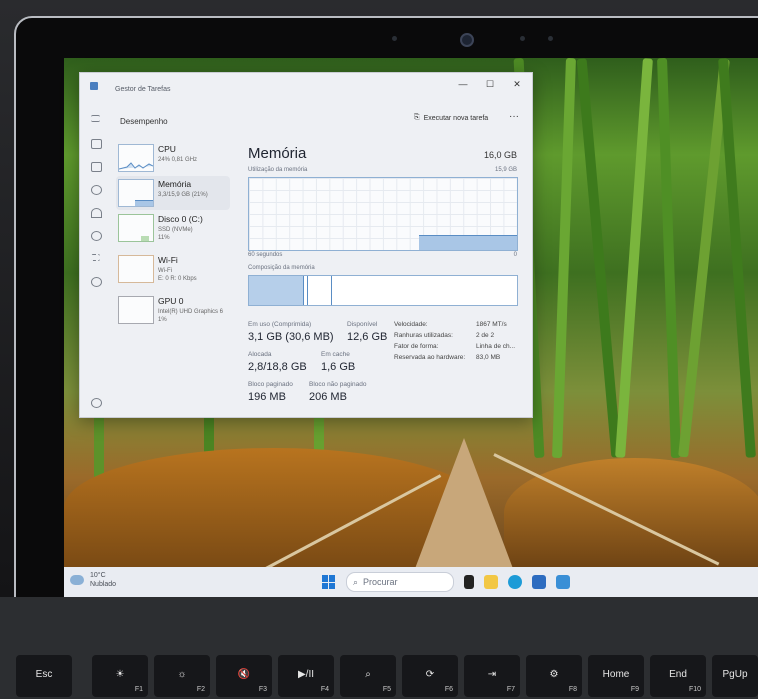 Image resolution: width=758 pixels, height=699 pixels. What do you see at coordinates (95, 118) in the screenshot?
I see `hamburger-menu-icon` at bounding box center [95, 118].